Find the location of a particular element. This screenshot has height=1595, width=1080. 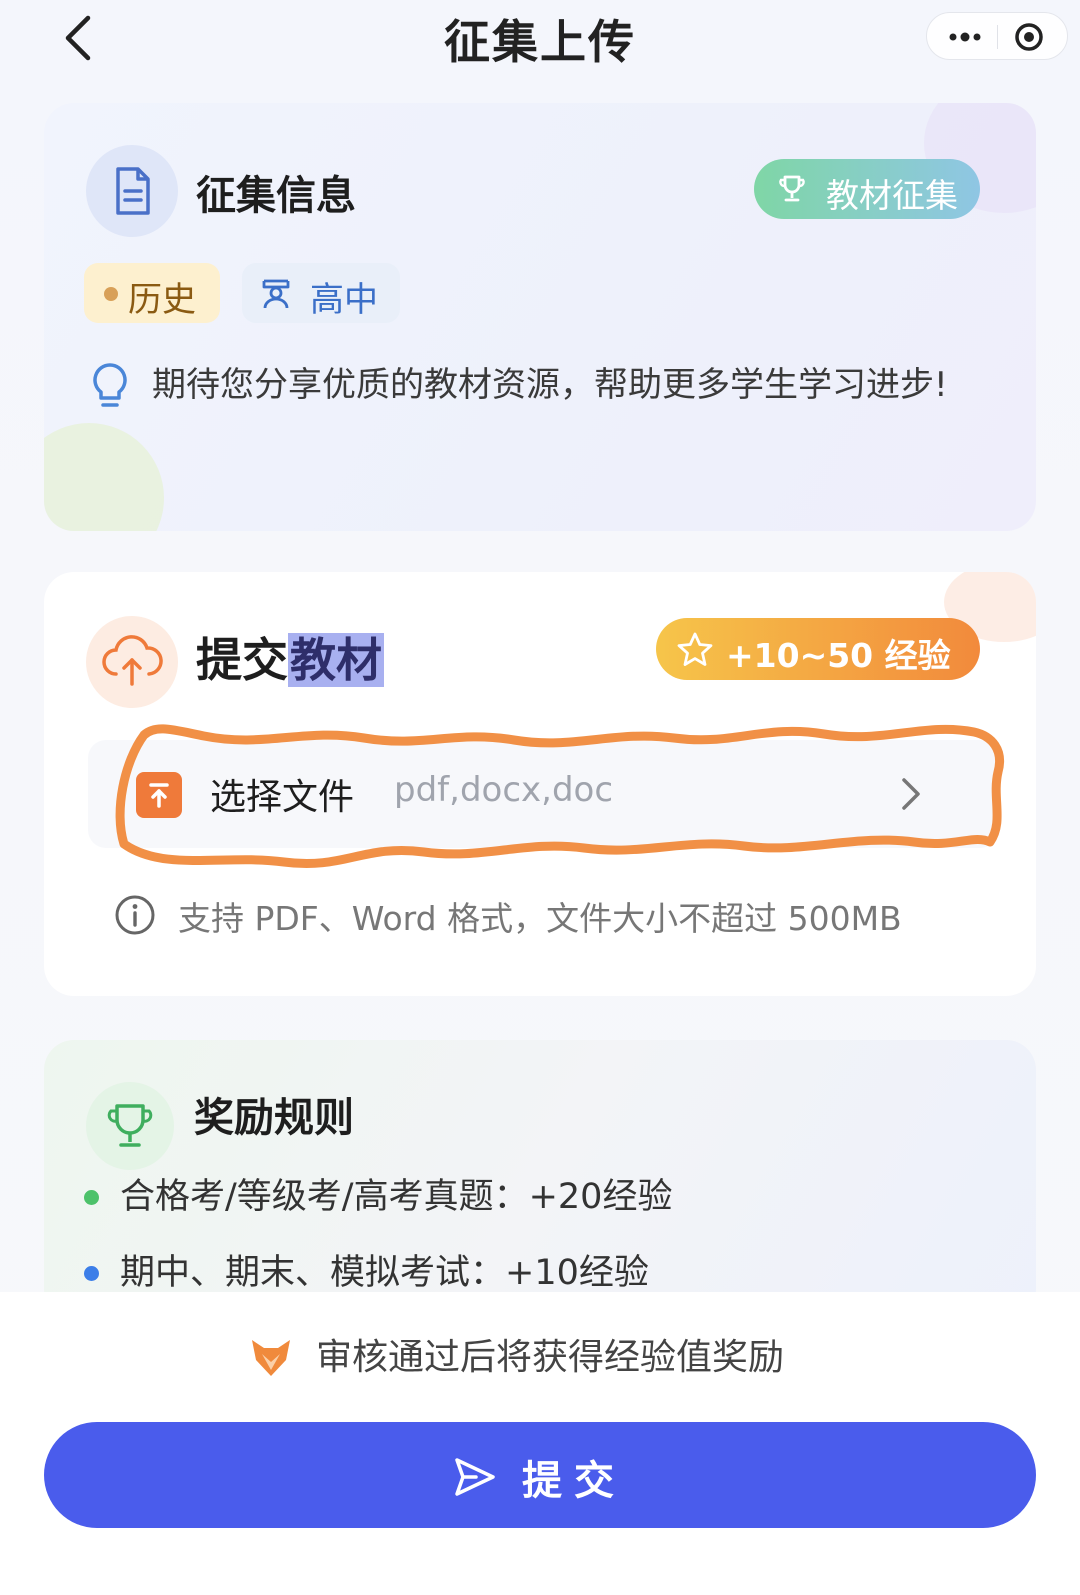

info-icon is located at coordinates (135, 915).